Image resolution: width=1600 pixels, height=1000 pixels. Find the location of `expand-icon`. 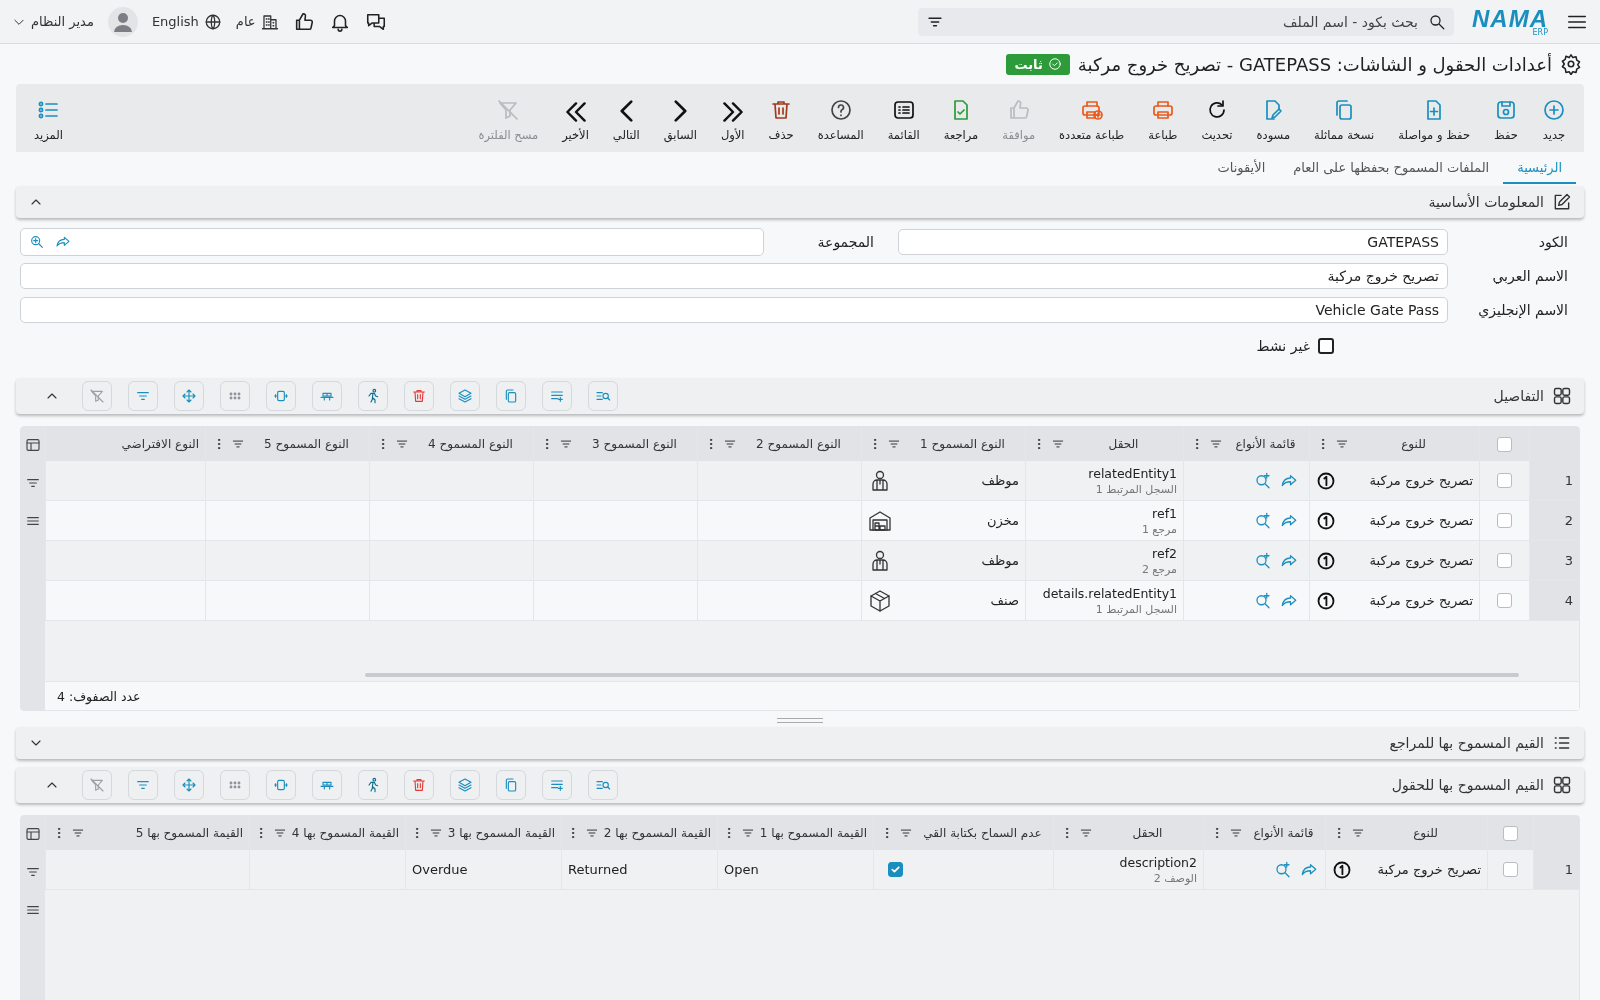

expand-icon is located at coordinates (281, 785).